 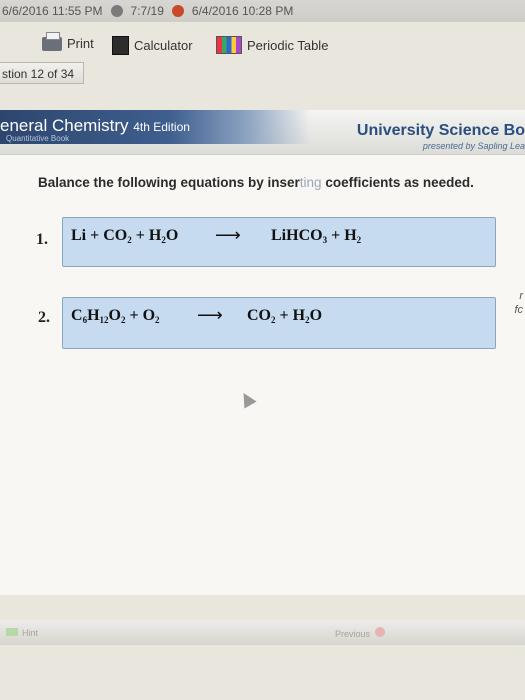 I want to click on printer-icon, so click(x=52, y=41).